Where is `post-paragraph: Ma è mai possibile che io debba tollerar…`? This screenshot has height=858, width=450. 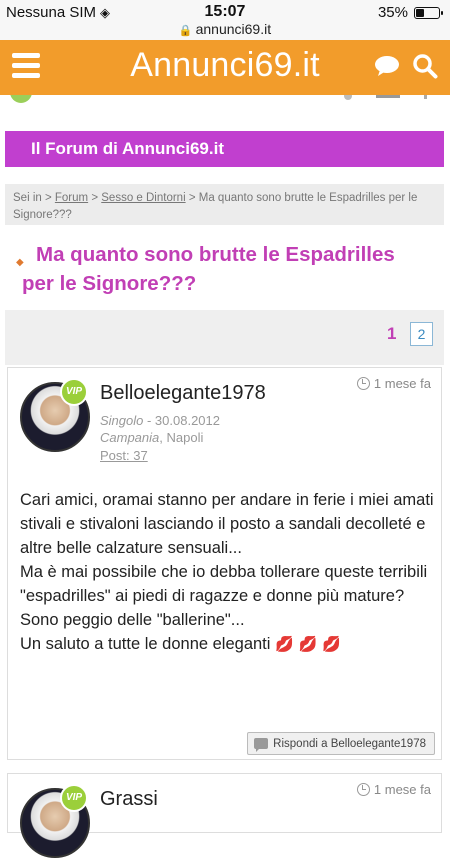
post-paragraph: Ma è mai possibile che io debba tollerar… is located at coordinates (224, 584).